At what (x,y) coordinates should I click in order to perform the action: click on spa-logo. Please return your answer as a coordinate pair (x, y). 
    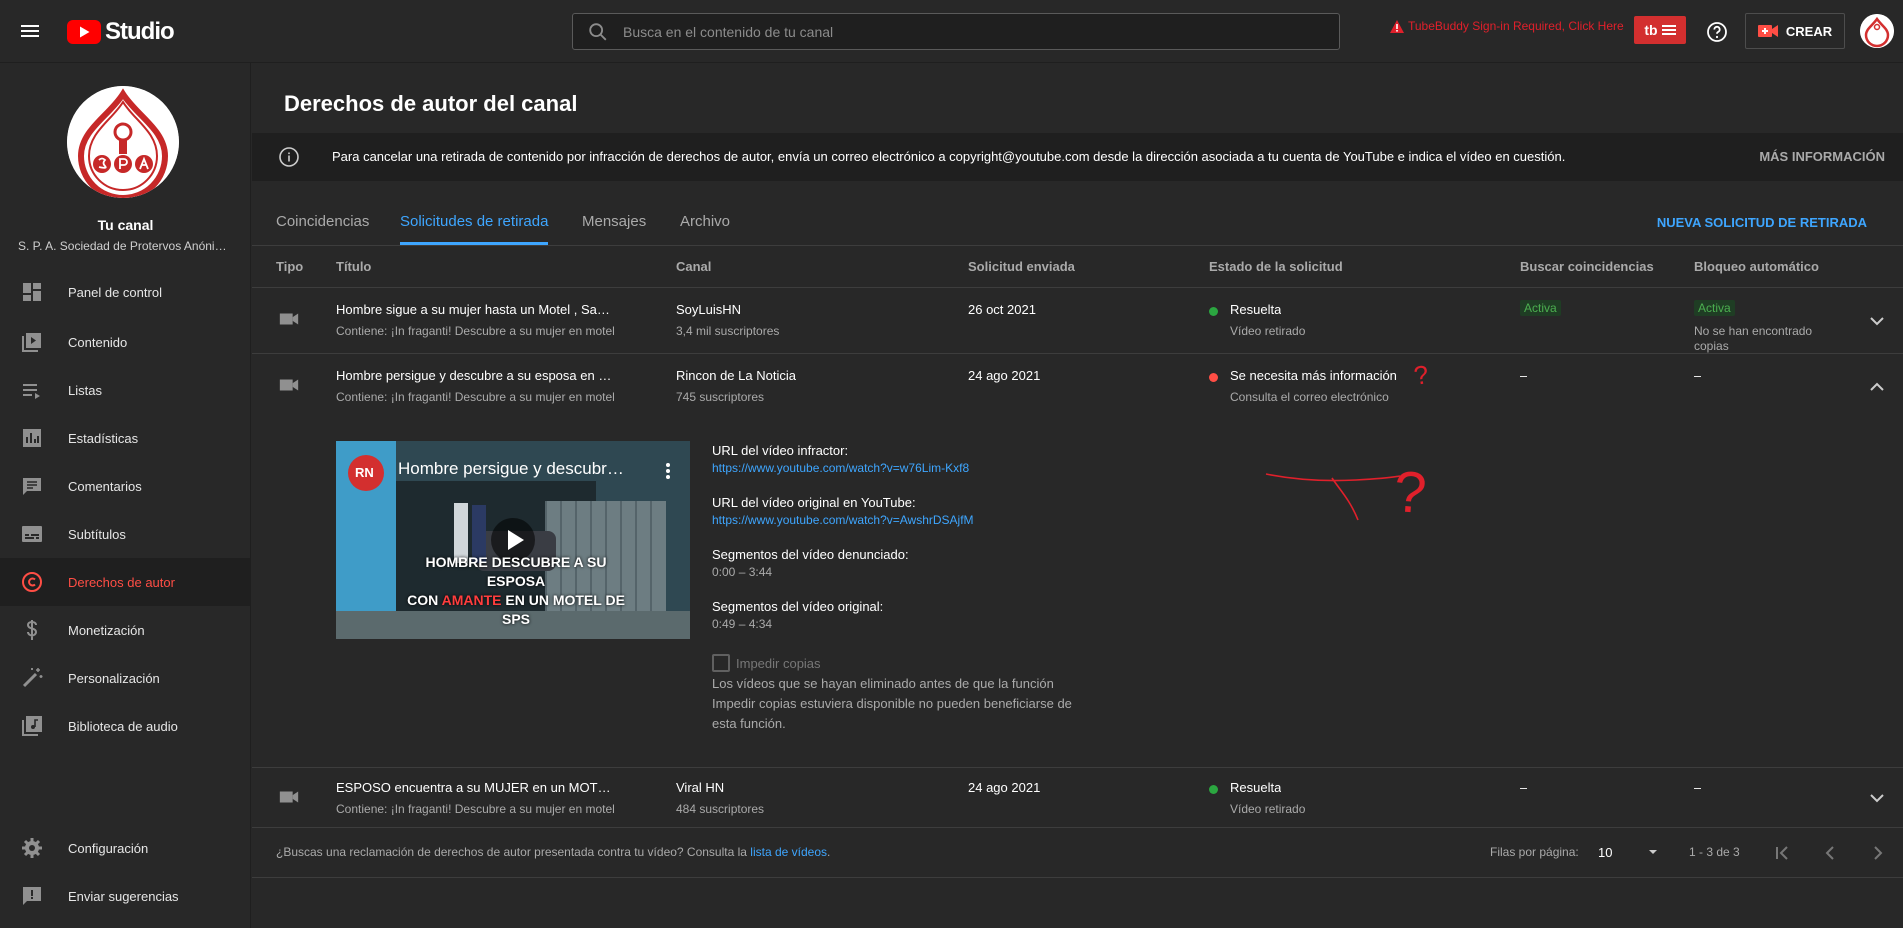
    Looking at the image, I should click on (123, 142).